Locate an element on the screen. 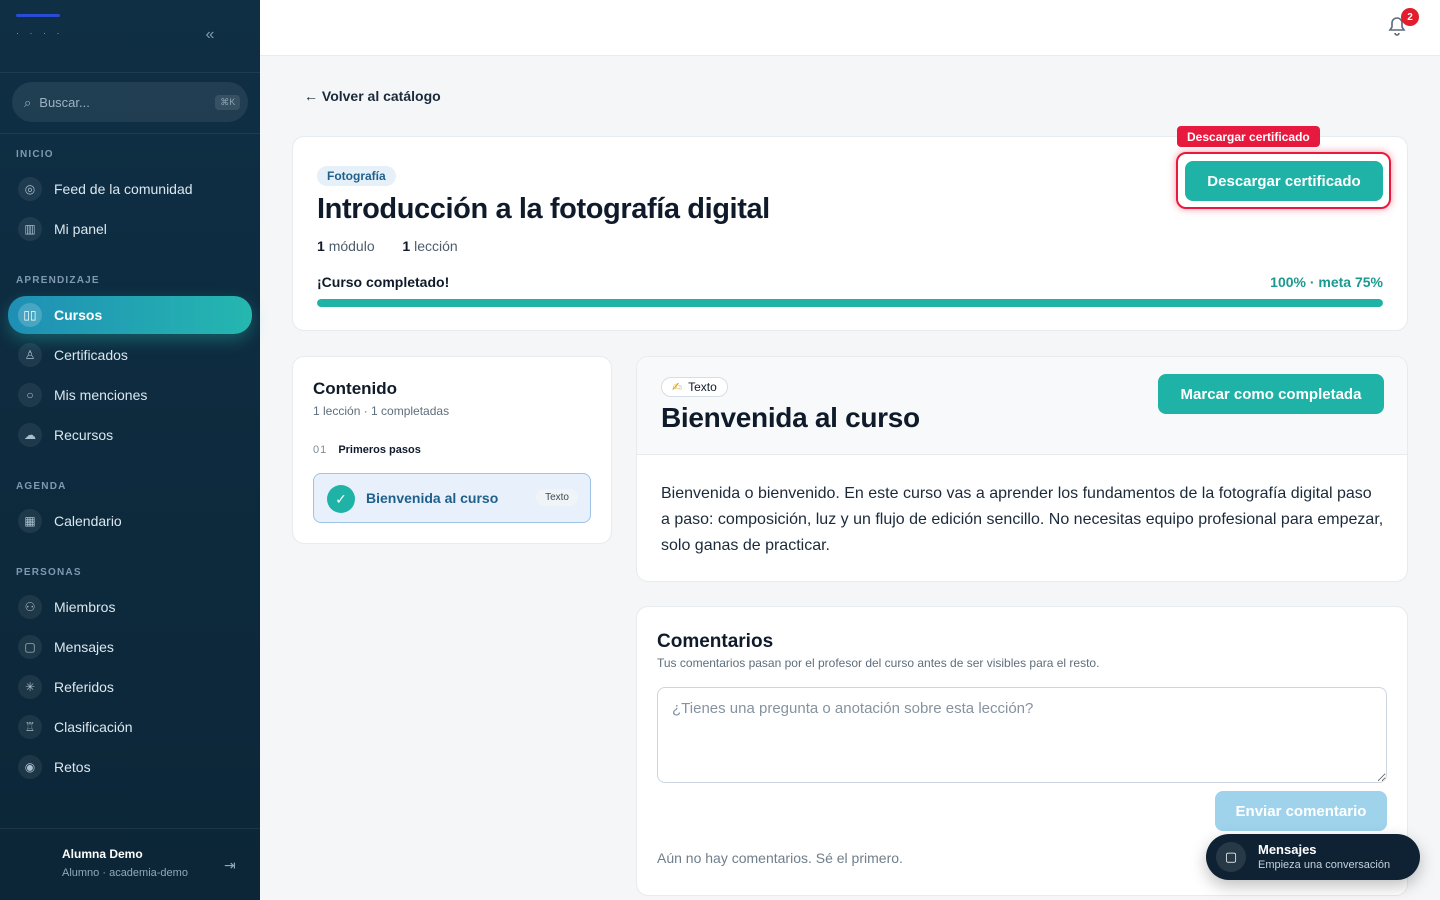 The height and width of the screenshot is (900, 1440). award-icon: ♙ is located at coordinates (30, 355).